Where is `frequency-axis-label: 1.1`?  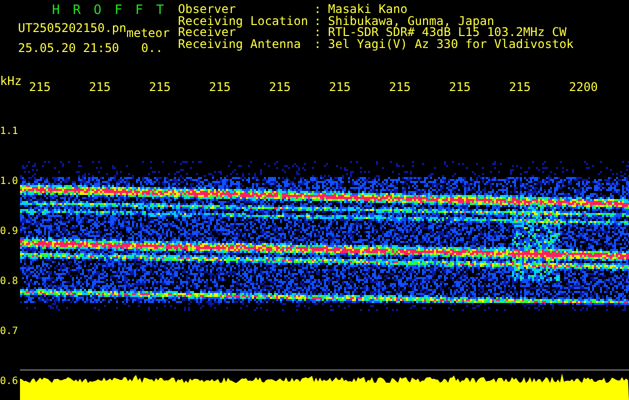 frequency-axis-label: 1.1 is located at coordinates (9, 131).